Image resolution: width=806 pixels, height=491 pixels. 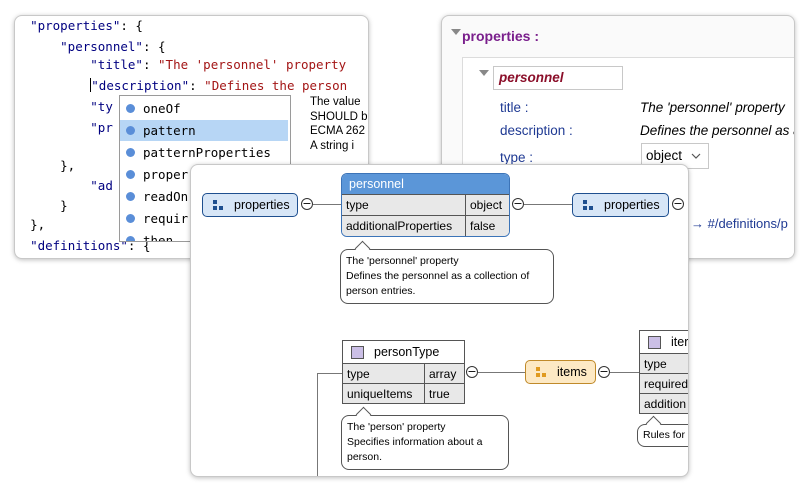 I want to click on properties-heading: properties :, so click(x=501, y=36).